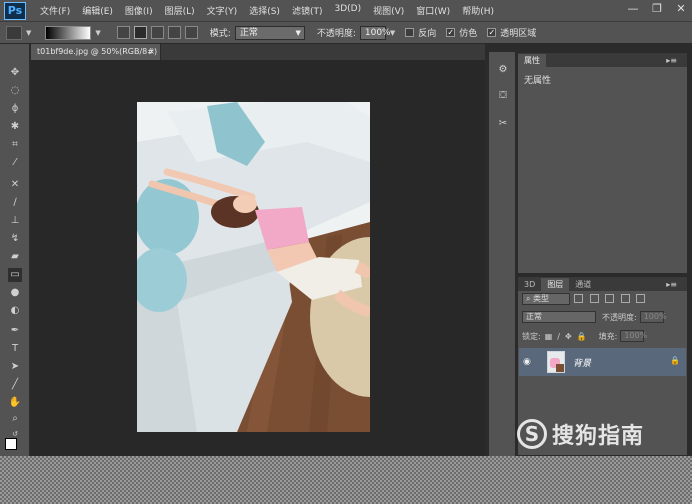 This screenshot has height=504, width=692. I want to click on line-tool-icon: ╱, so click(15, 385).